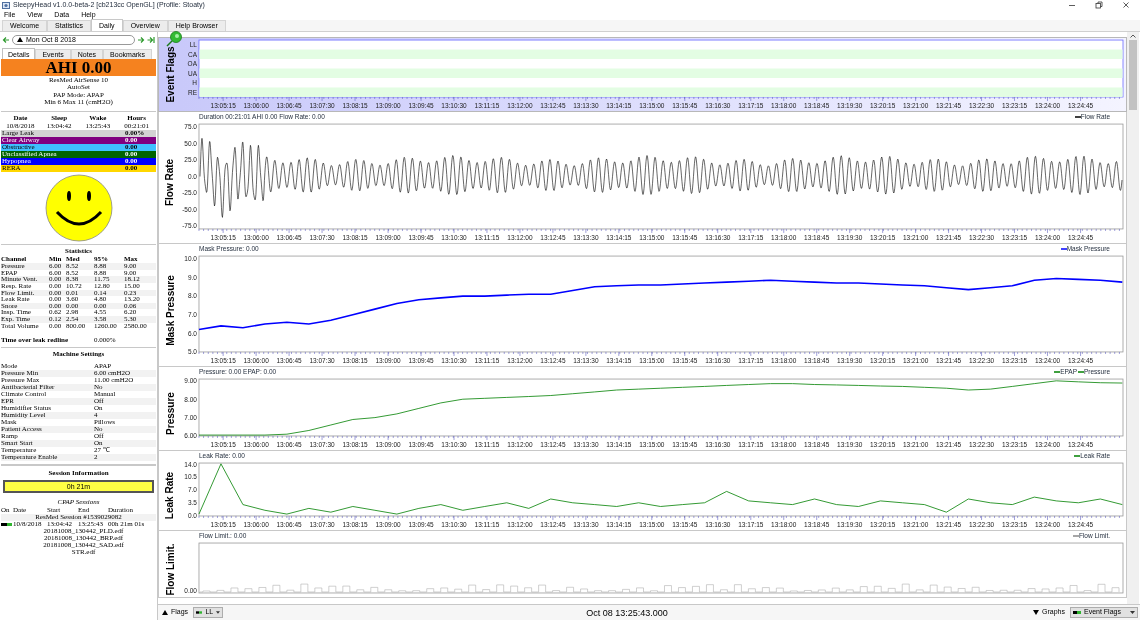  I want to click on left-arrow-icon, so click(6, 39).